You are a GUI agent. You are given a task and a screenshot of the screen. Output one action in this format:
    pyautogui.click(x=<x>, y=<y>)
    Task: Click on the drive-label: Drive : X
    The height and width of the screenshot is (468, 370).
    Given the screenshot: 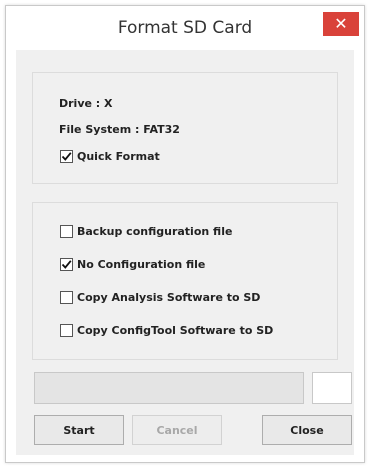 What is the action you would take?
    pyautogui.click(x=86, y=103)
    